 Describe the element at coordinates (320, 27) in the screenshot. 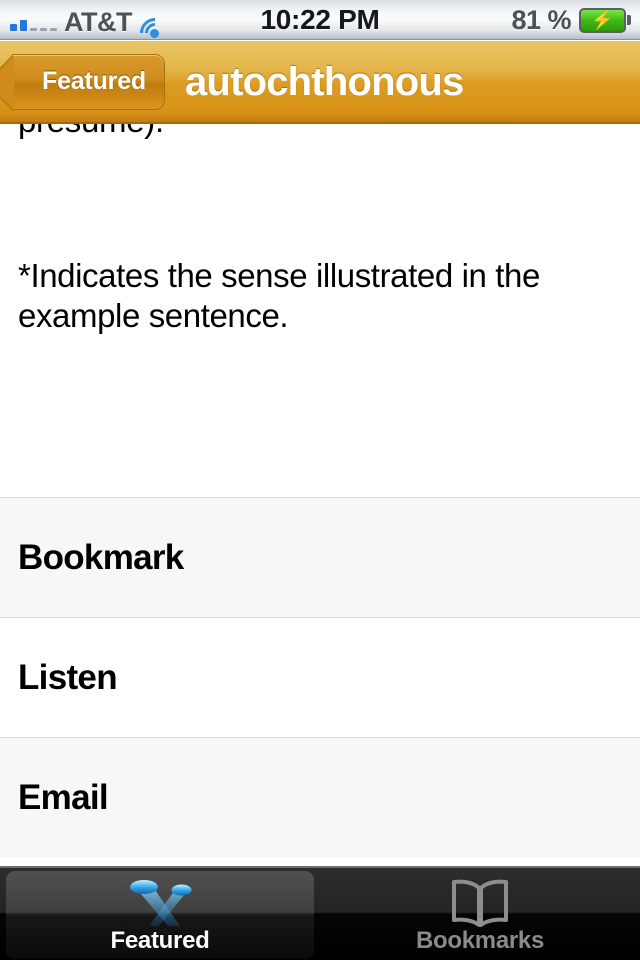

I see `status-bar: AT&T 10:22 PM 81 % ⚡` at that location.